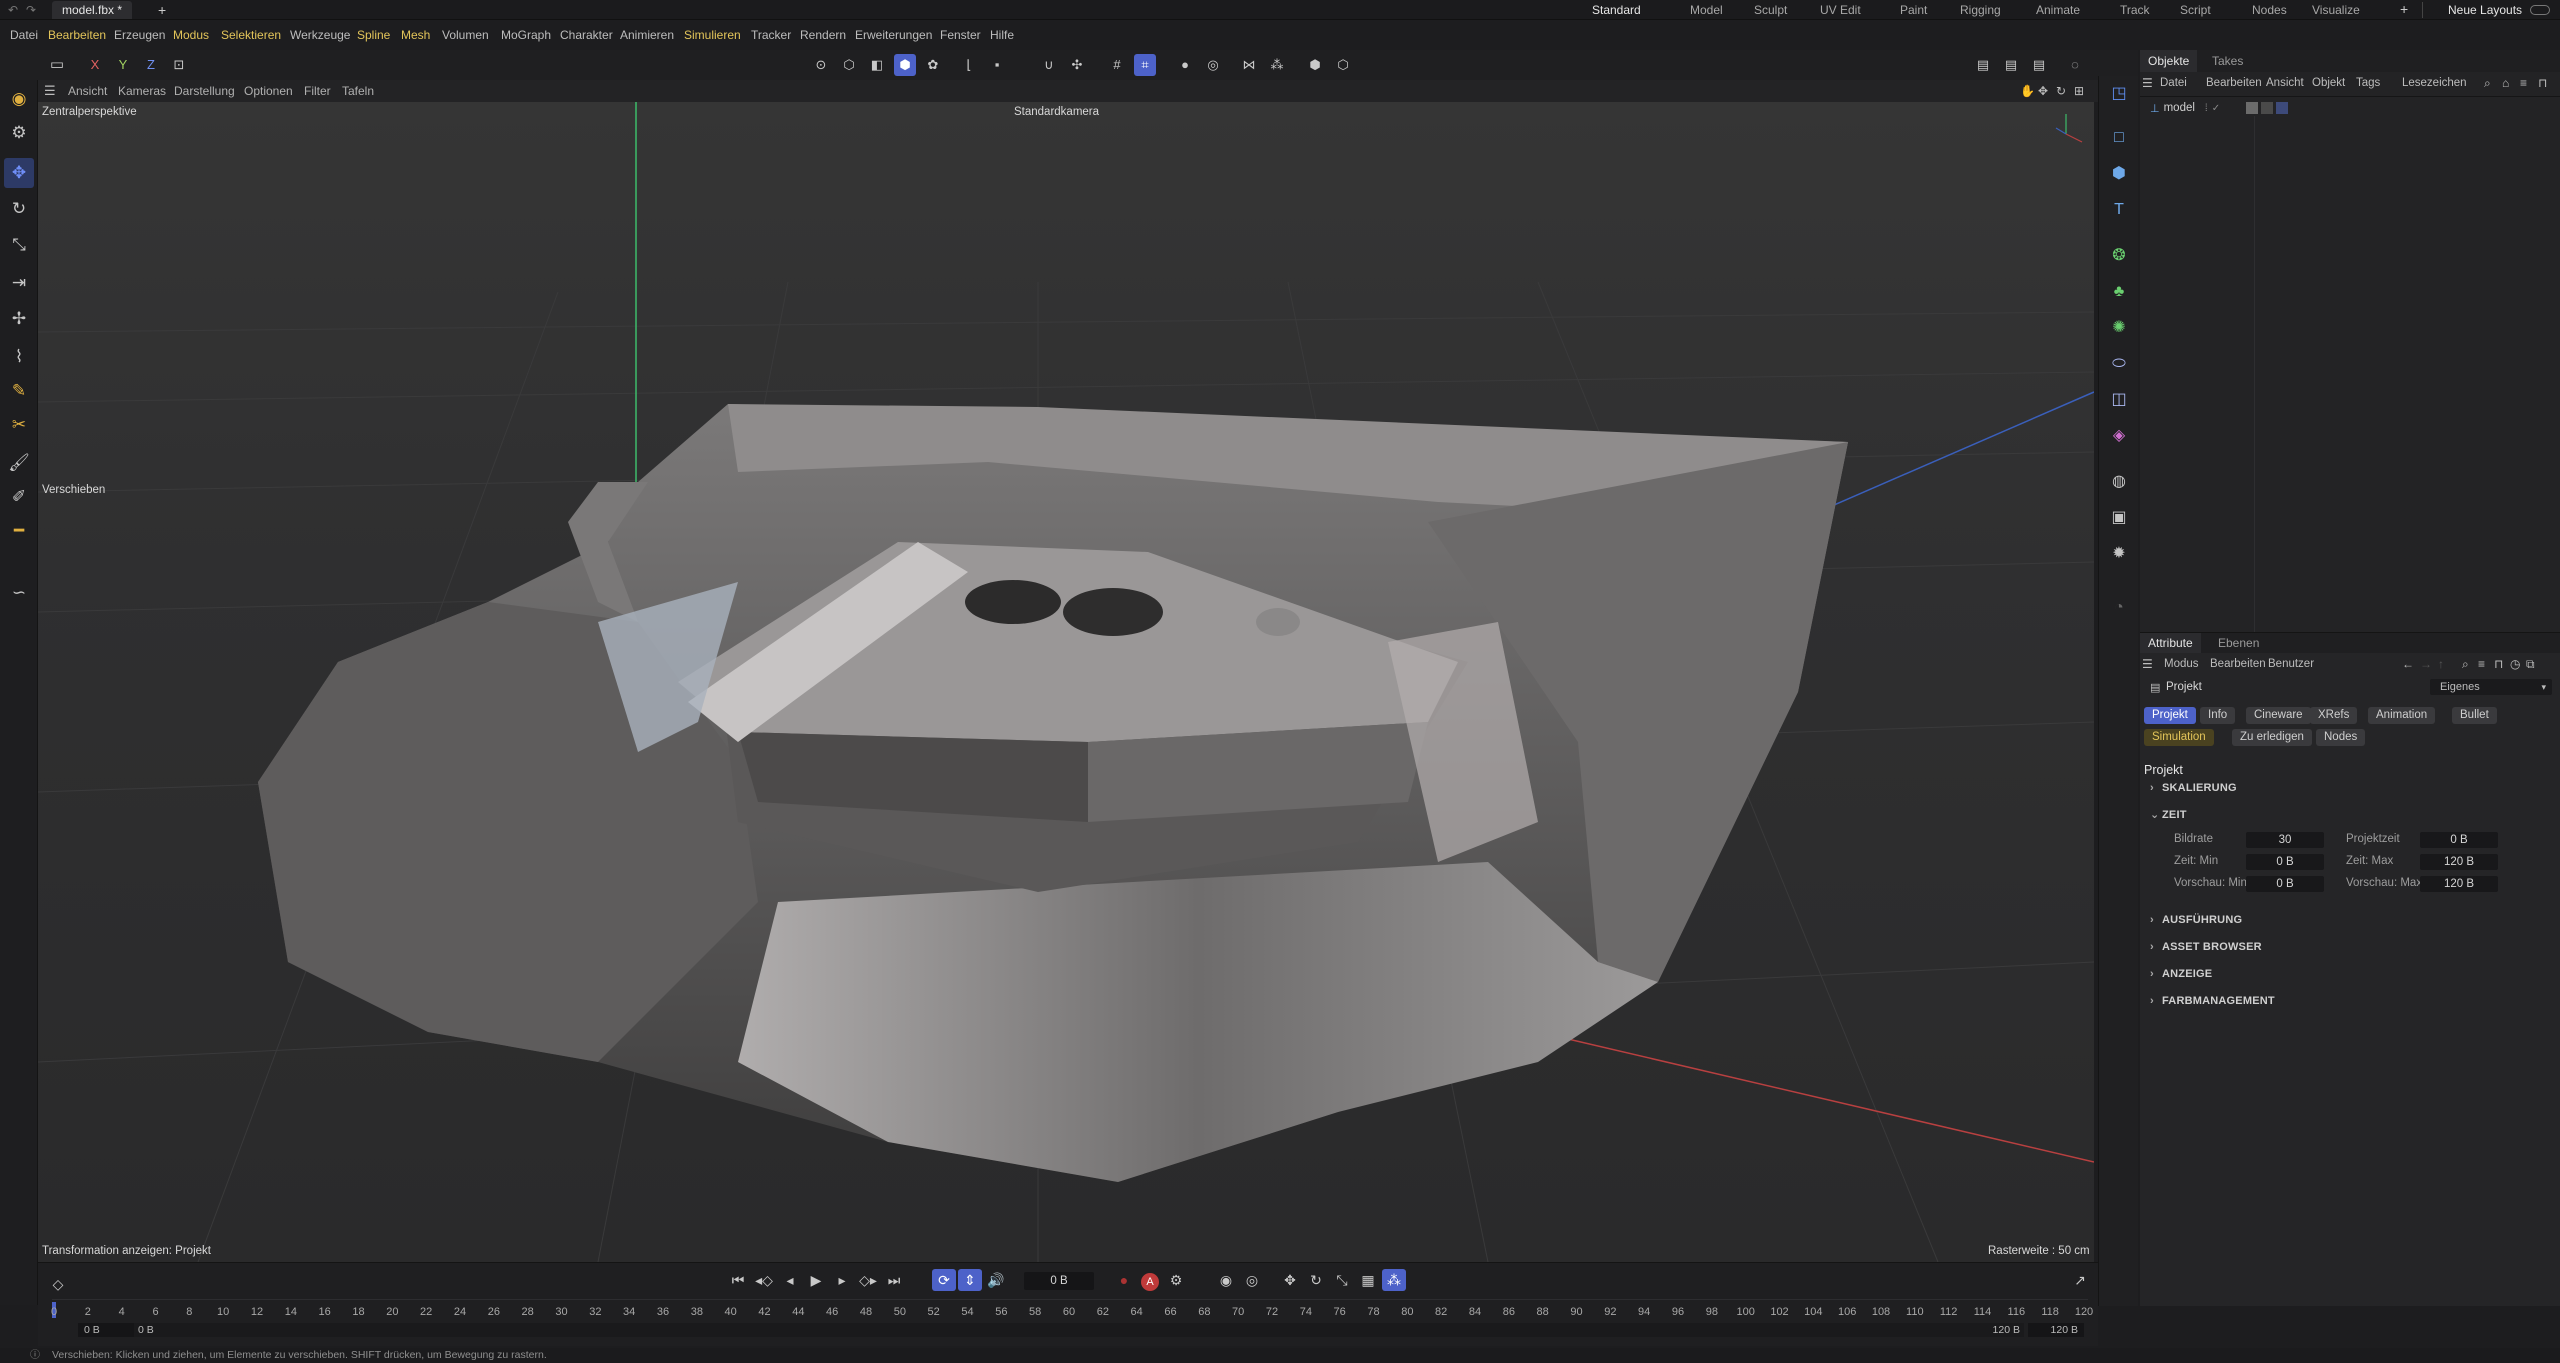 Image resolution: width=2560 pixels, height=1363 pixels. What do you see at coordinates (139, 35) in the screenshot?
I see `menu-erzeugen: Erzeugen` at bounding box center [139, 35].